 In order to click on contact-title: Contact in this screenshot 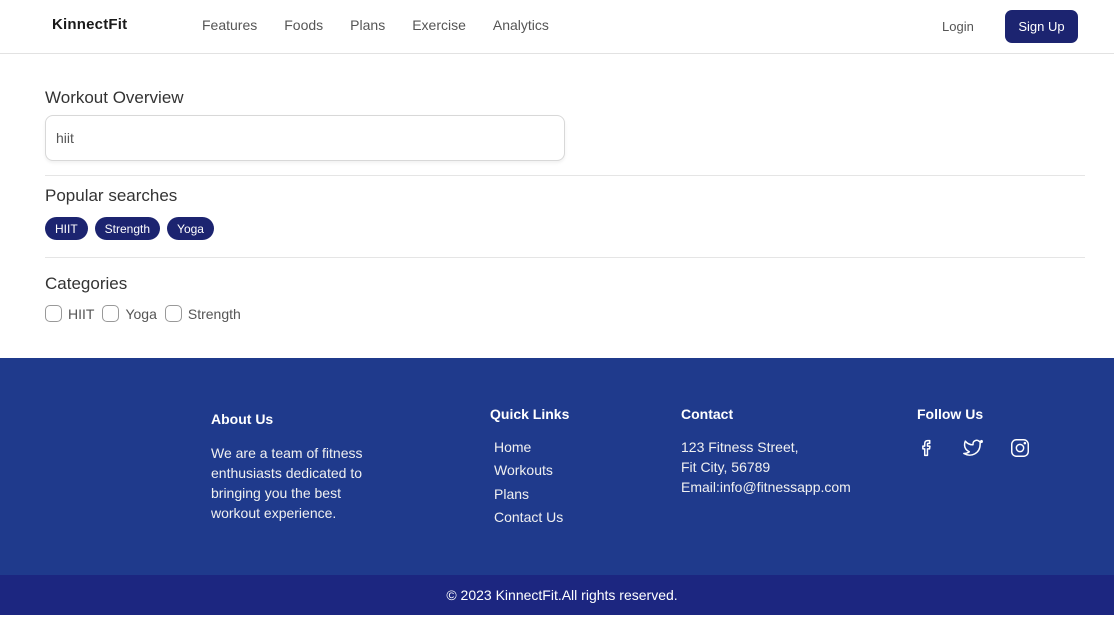, I will do `click(707, 414)`.